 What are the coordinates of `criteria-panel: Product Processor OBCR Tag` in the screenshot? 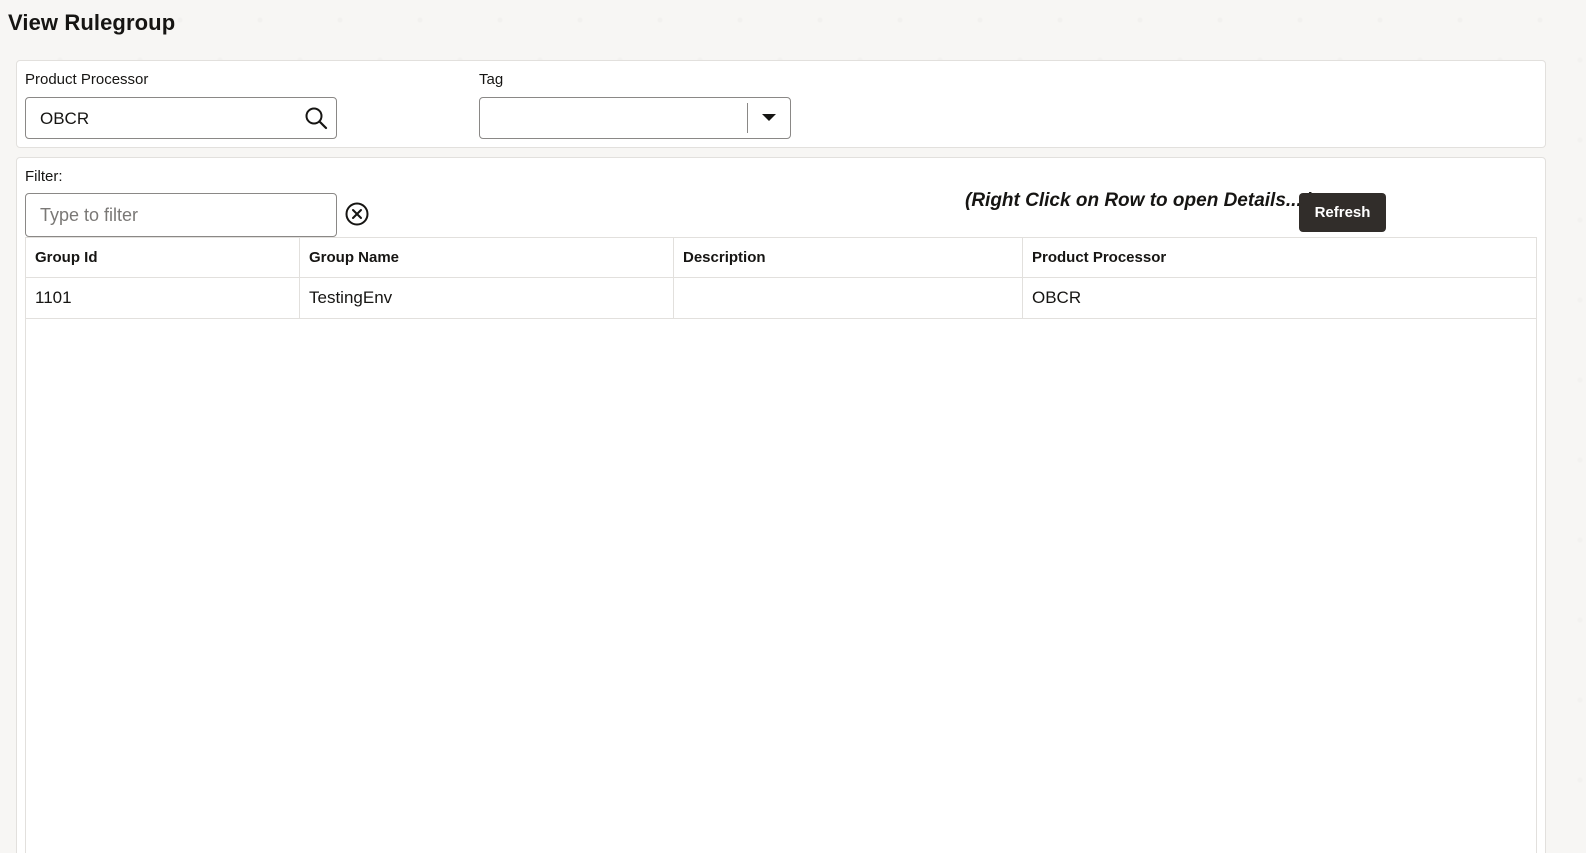 It's located at (781, 104).